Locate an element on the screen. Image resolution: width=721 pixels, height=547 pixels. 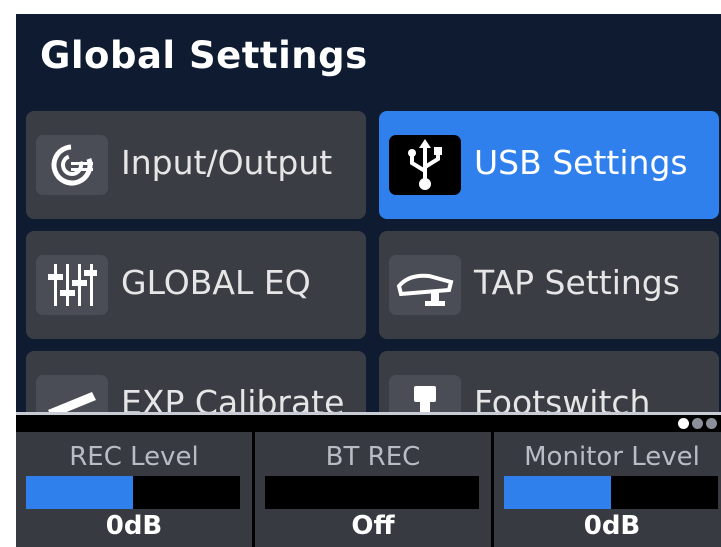
input-output-icon is located at coordinates (72, 165).